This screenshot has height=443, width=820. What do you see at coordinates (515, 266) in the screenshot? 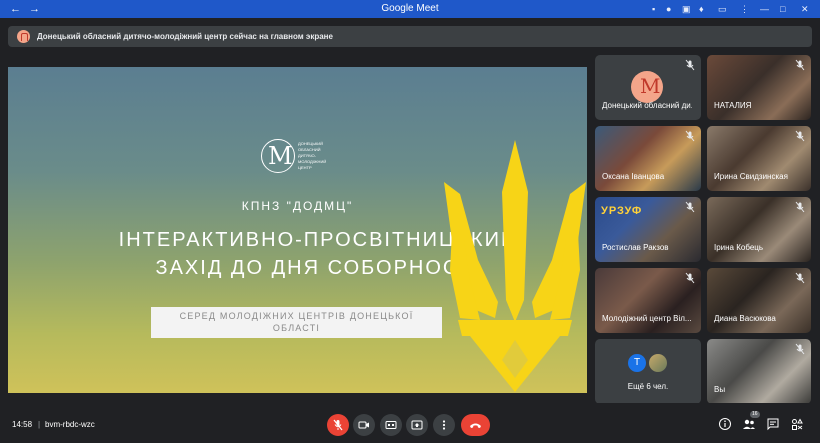
I see `trident-icon` at bounding box center [515, 266].